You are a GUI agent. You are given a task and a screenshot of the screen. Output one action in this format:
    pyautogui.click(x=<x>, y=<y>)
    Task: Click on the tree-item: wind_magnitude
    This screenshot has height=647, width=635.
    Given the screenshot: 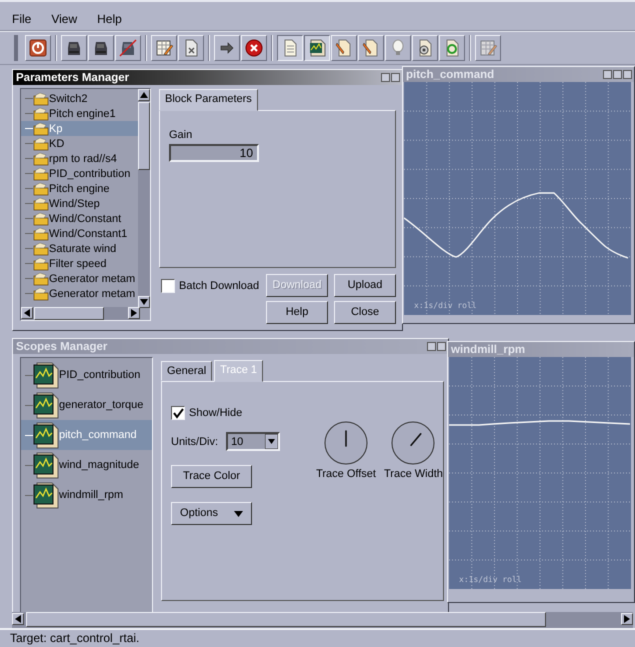 What is the action you would take?
    pyautogui.click(x=86, y=465)
    